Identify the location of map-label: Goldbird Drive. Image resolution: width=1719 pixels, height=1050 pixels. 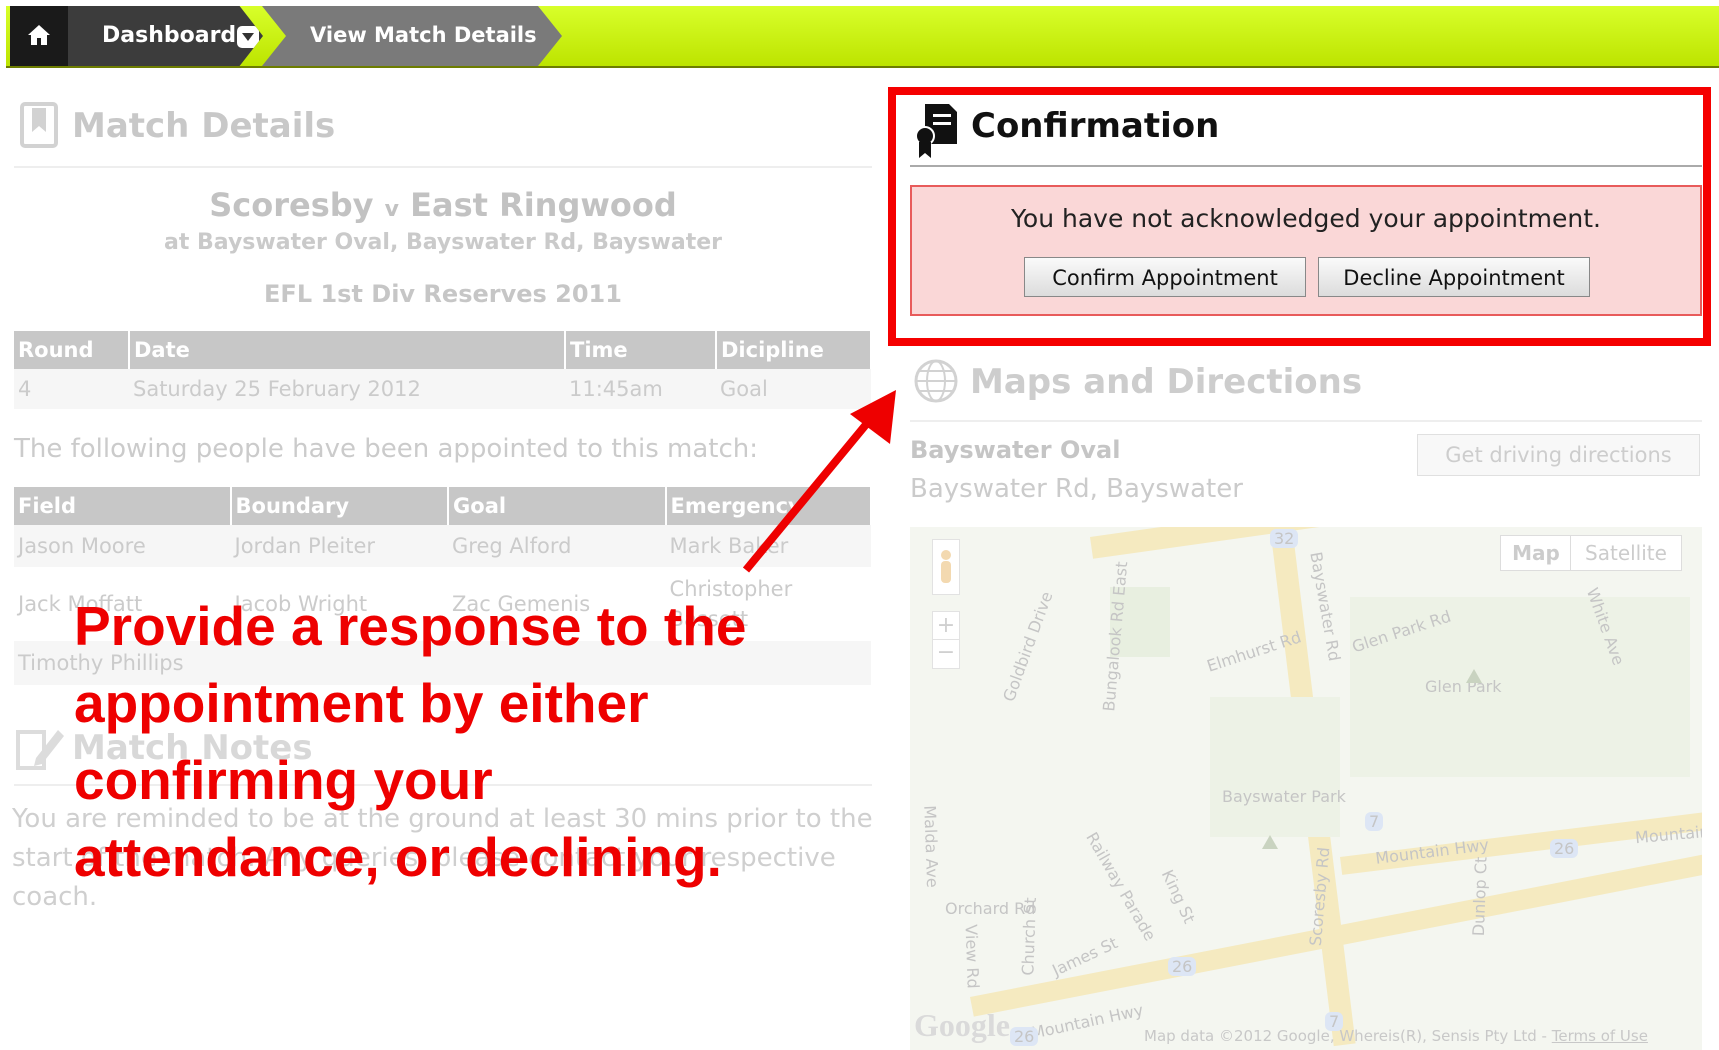
(1028, 646).